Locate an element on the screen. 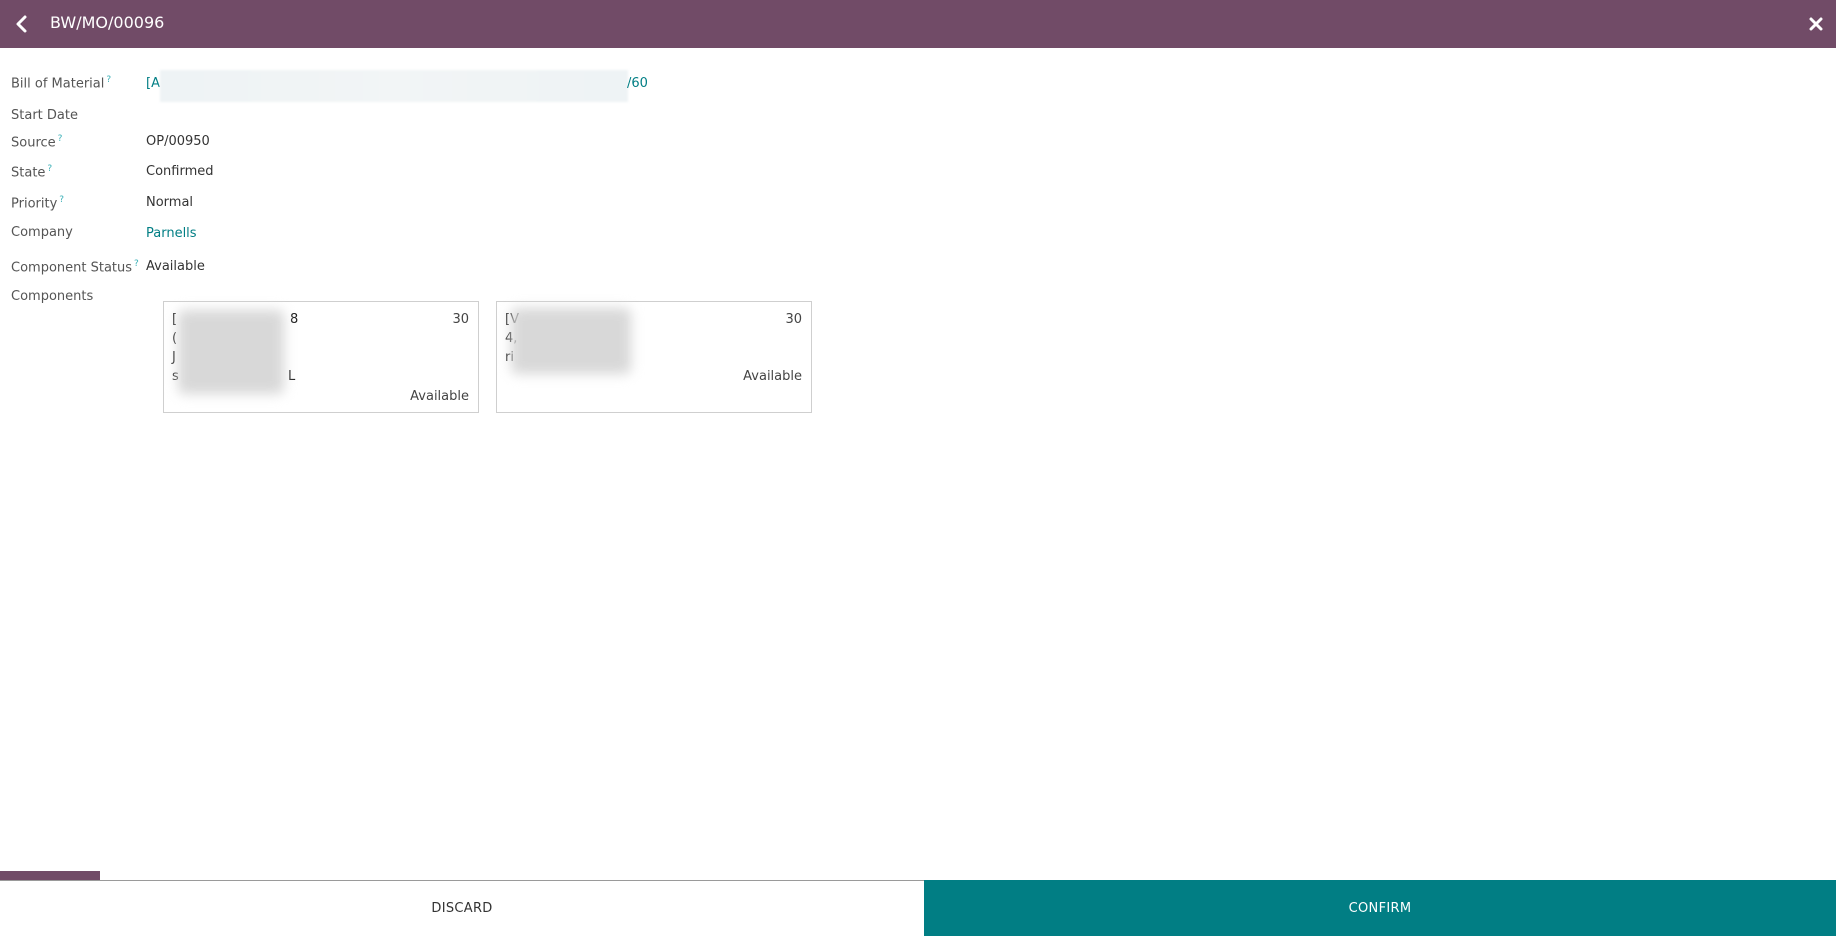  component-name-line-end: L is located at coordinates (292, 376).